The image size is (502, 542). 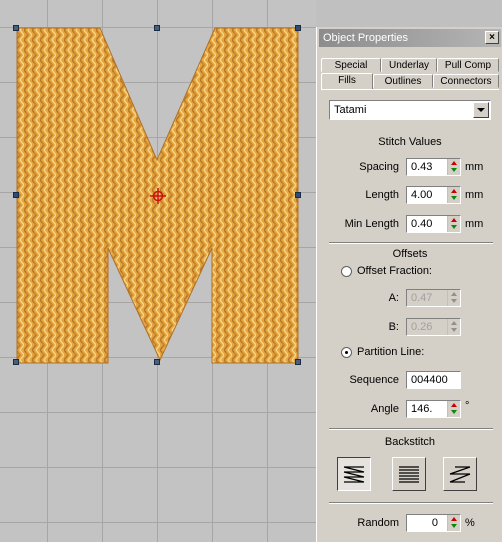 I want to click on offset-fraction-label: Offset Fraction:, so click(x=394, y=271).